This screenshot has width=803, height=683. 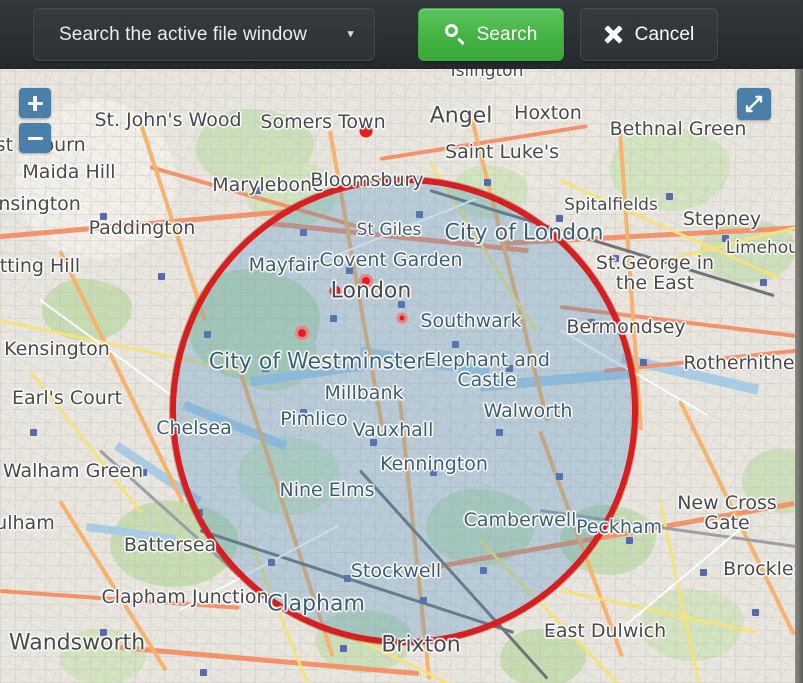 What do you see at coordinates (727, 513) in the screenshot?
I see `map-label: New Cross Gate` at bounding box center [727, 513].